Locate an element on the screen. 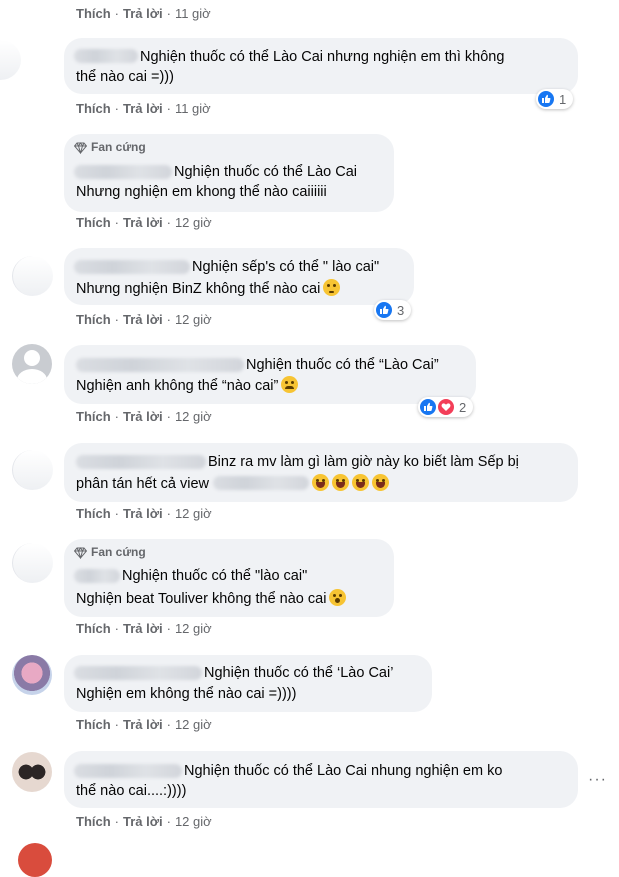  reaction-summary: 3 is located at coordinates (393, 310).